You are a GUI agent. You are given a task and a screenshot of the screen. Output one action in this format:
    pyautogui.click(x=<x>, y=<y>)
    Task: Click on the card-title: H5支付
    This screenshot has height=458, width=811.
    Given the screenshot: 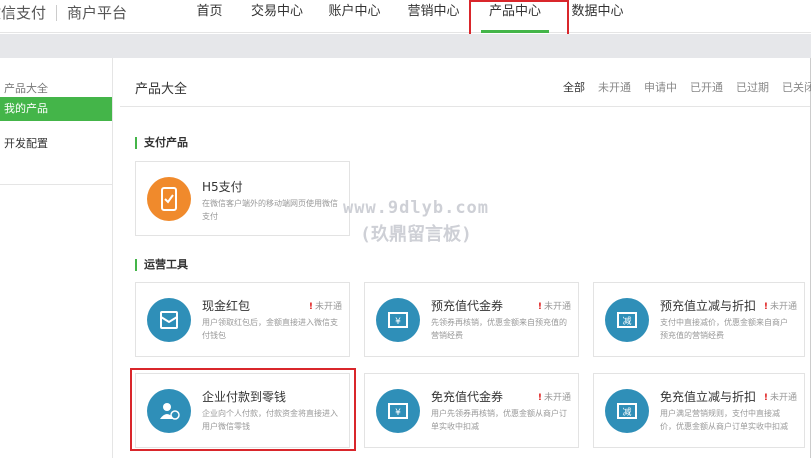 What is the action you would take?
    pyautogui.click(x=222, y=187)
    